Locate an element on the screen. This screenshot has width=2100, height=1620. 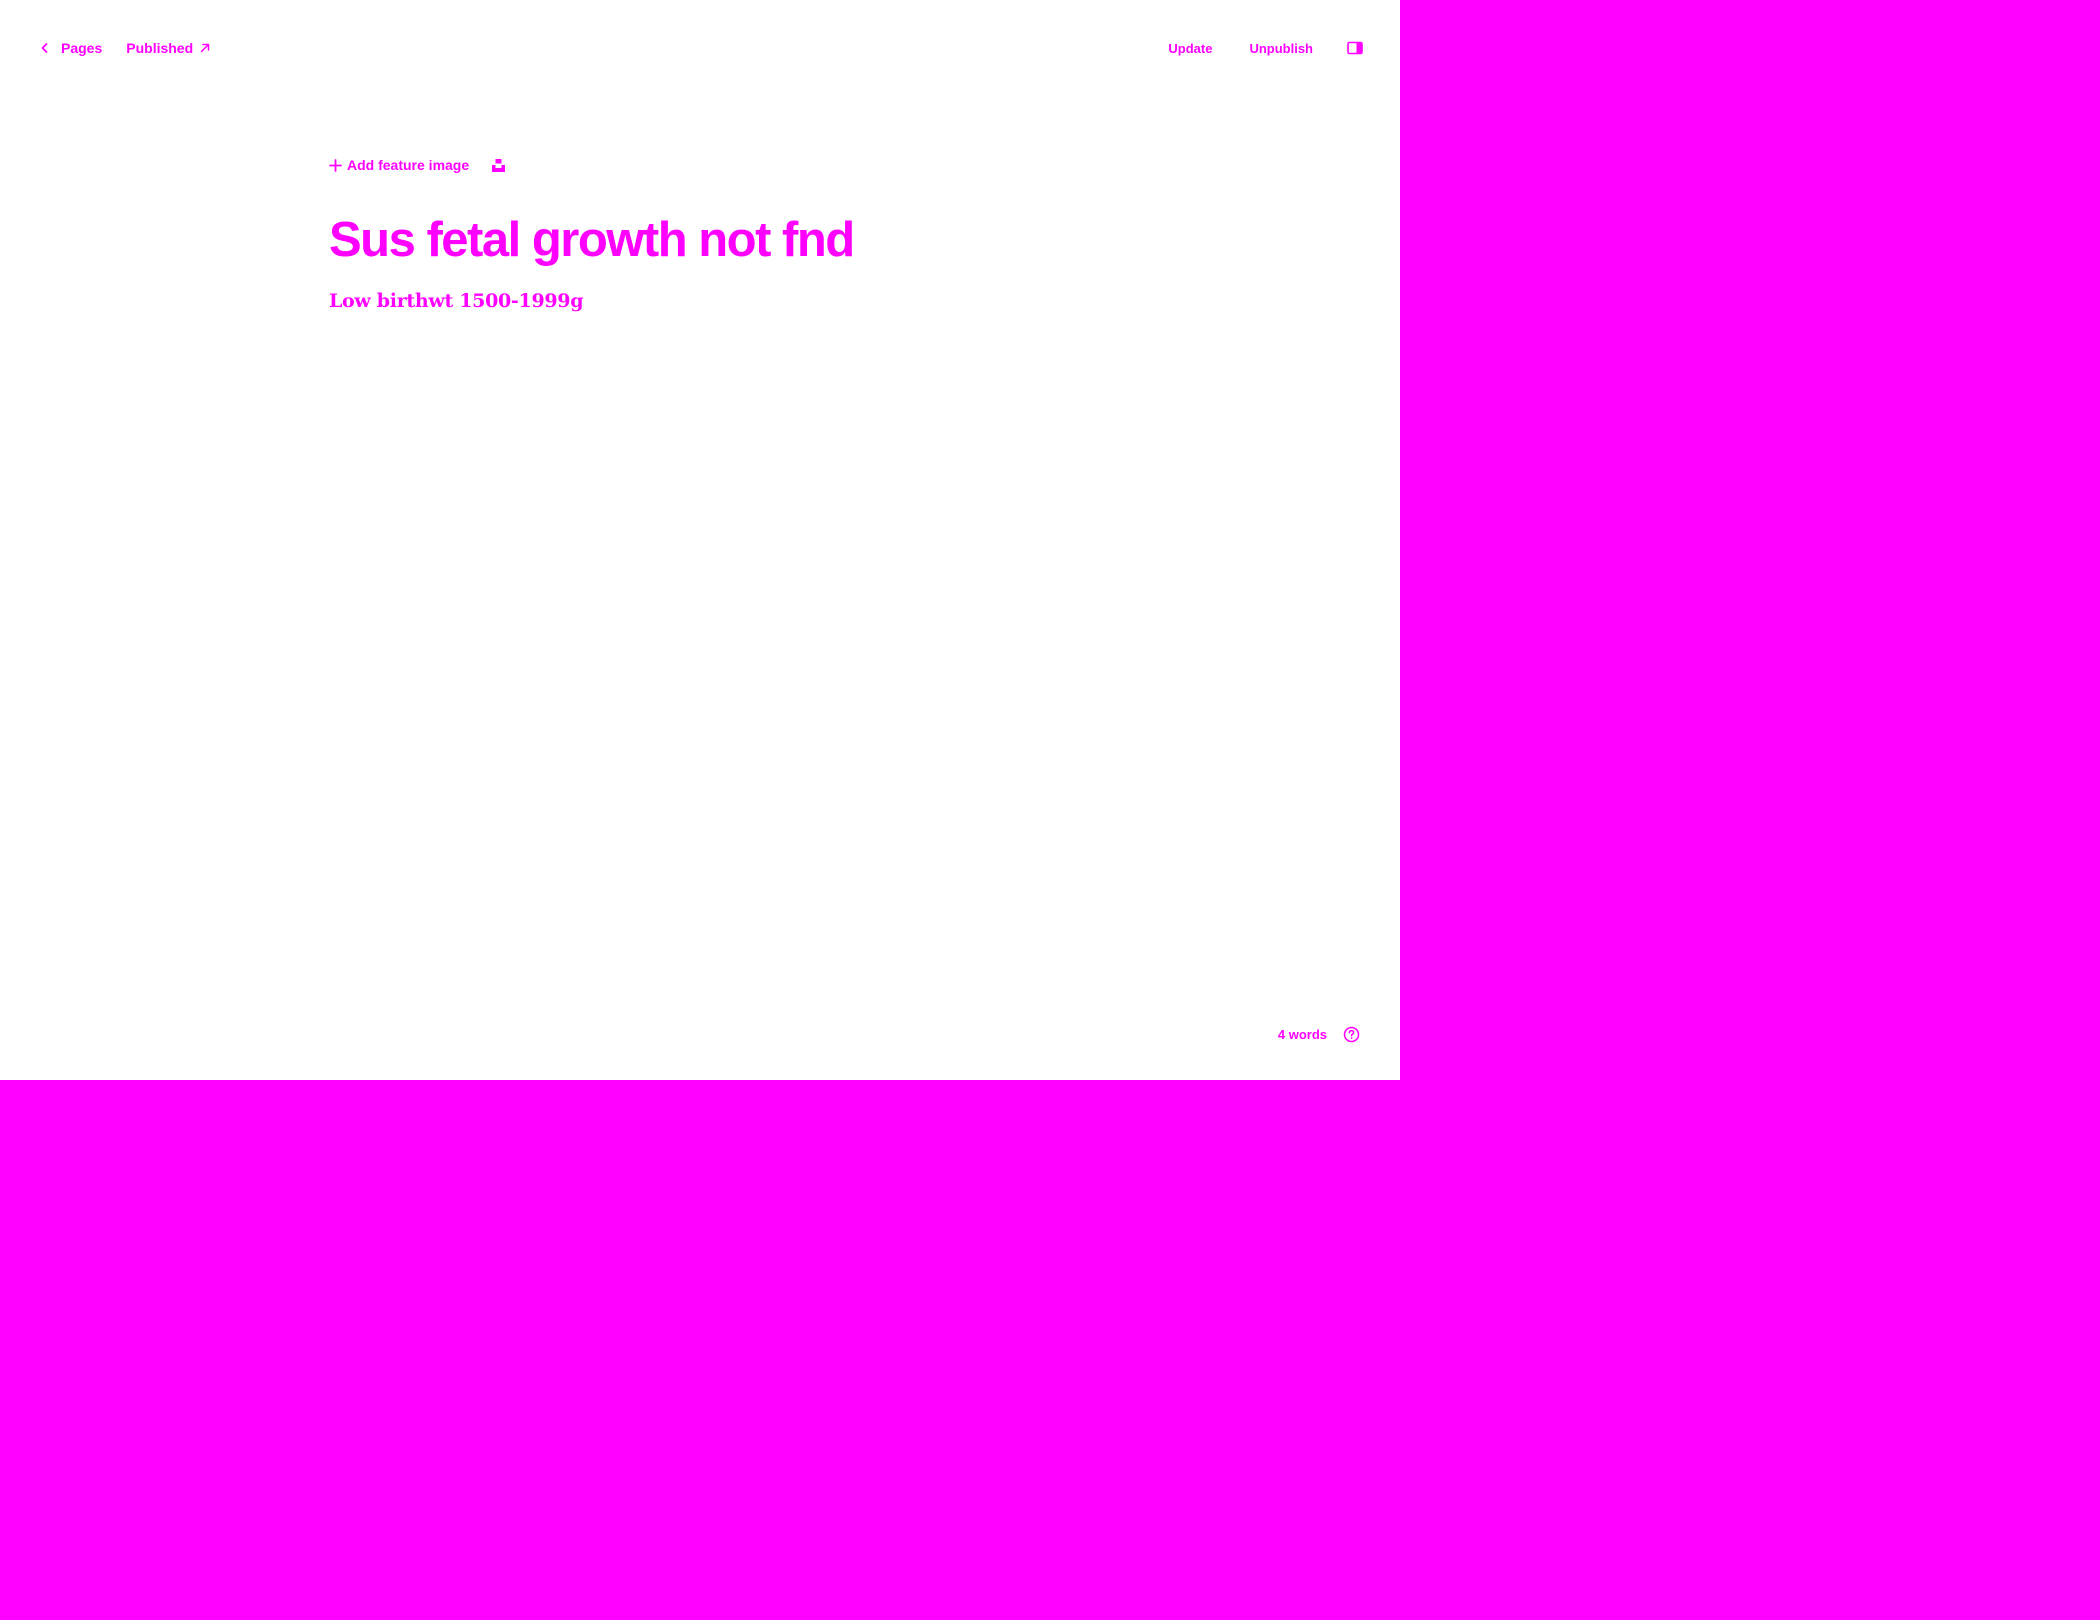
sidebar-toggle-button is located at coordinates (1355, 48).